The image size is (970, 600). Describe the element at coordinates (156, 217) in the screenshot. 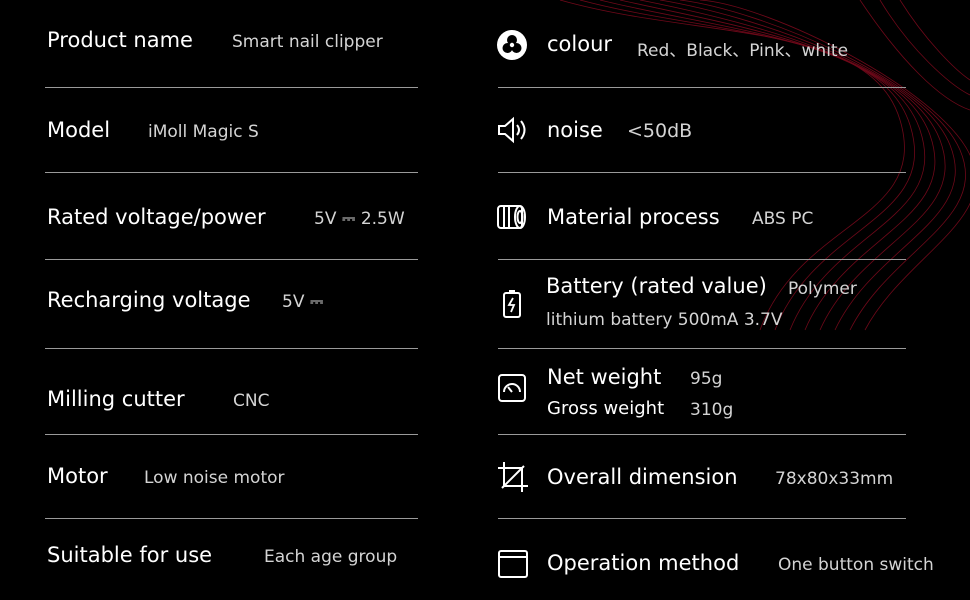

I see `spec-label-rated-voltage: Rated voltage/power` at that location.